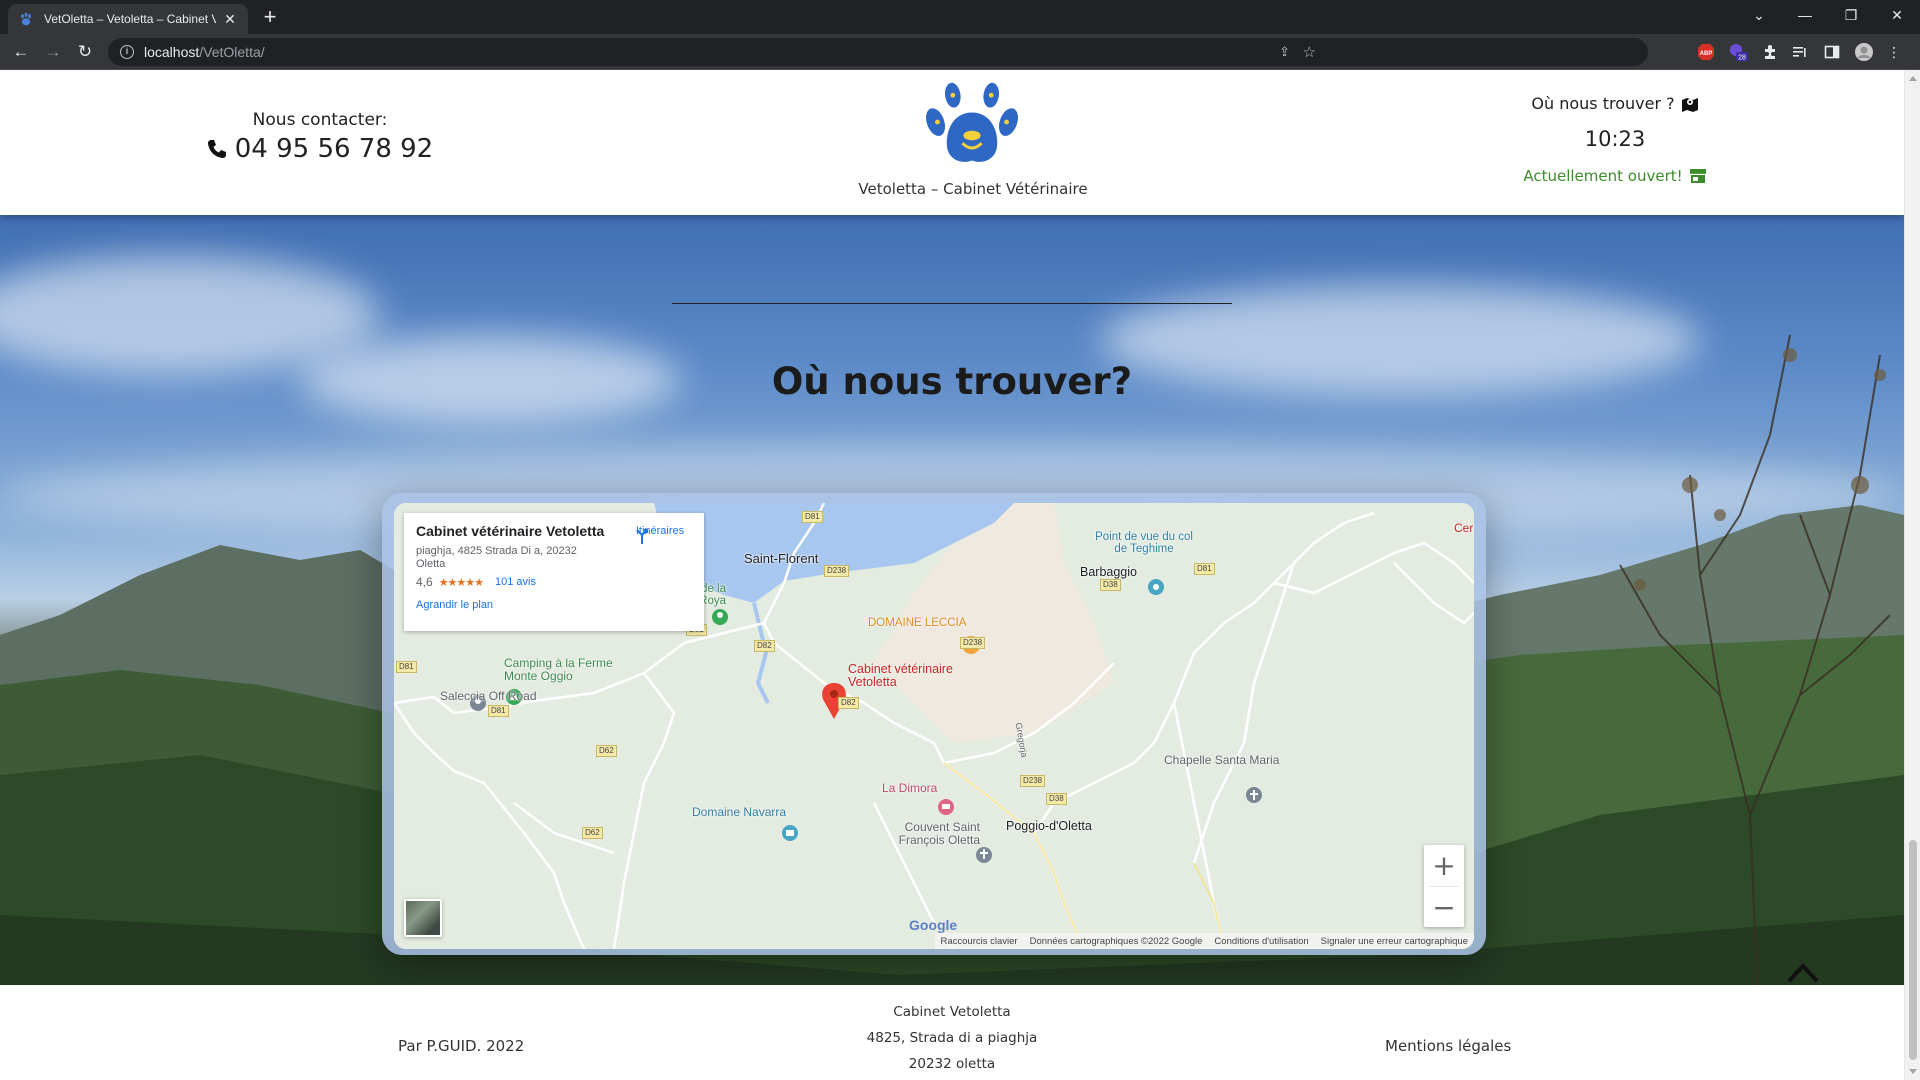 The image size is (1920, 1080). What do you see at coordinates (917, 623) in the screenshot?
I see `map-label-domaine-leccia: DOMAINE LECCIA` at bounding box center [917, 623].